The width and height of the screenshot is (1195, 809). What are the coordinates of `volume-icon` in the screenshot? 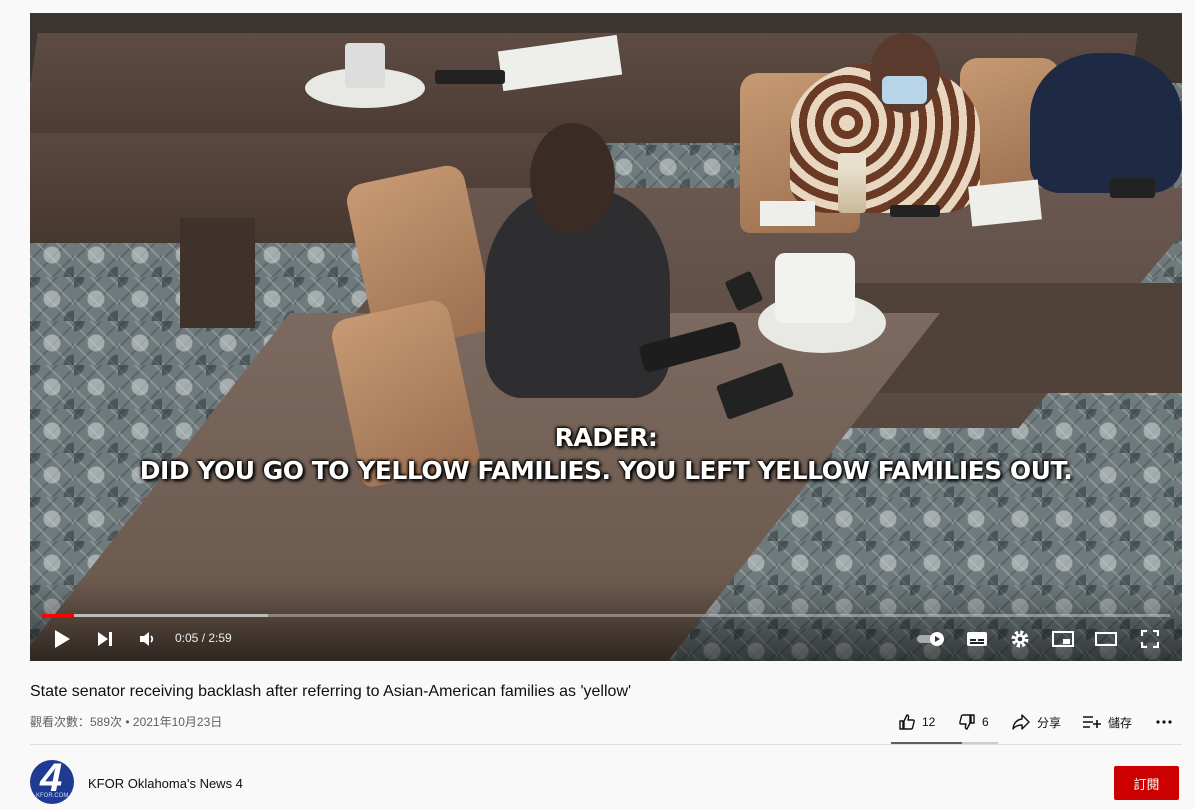 It's located at (147, 639).